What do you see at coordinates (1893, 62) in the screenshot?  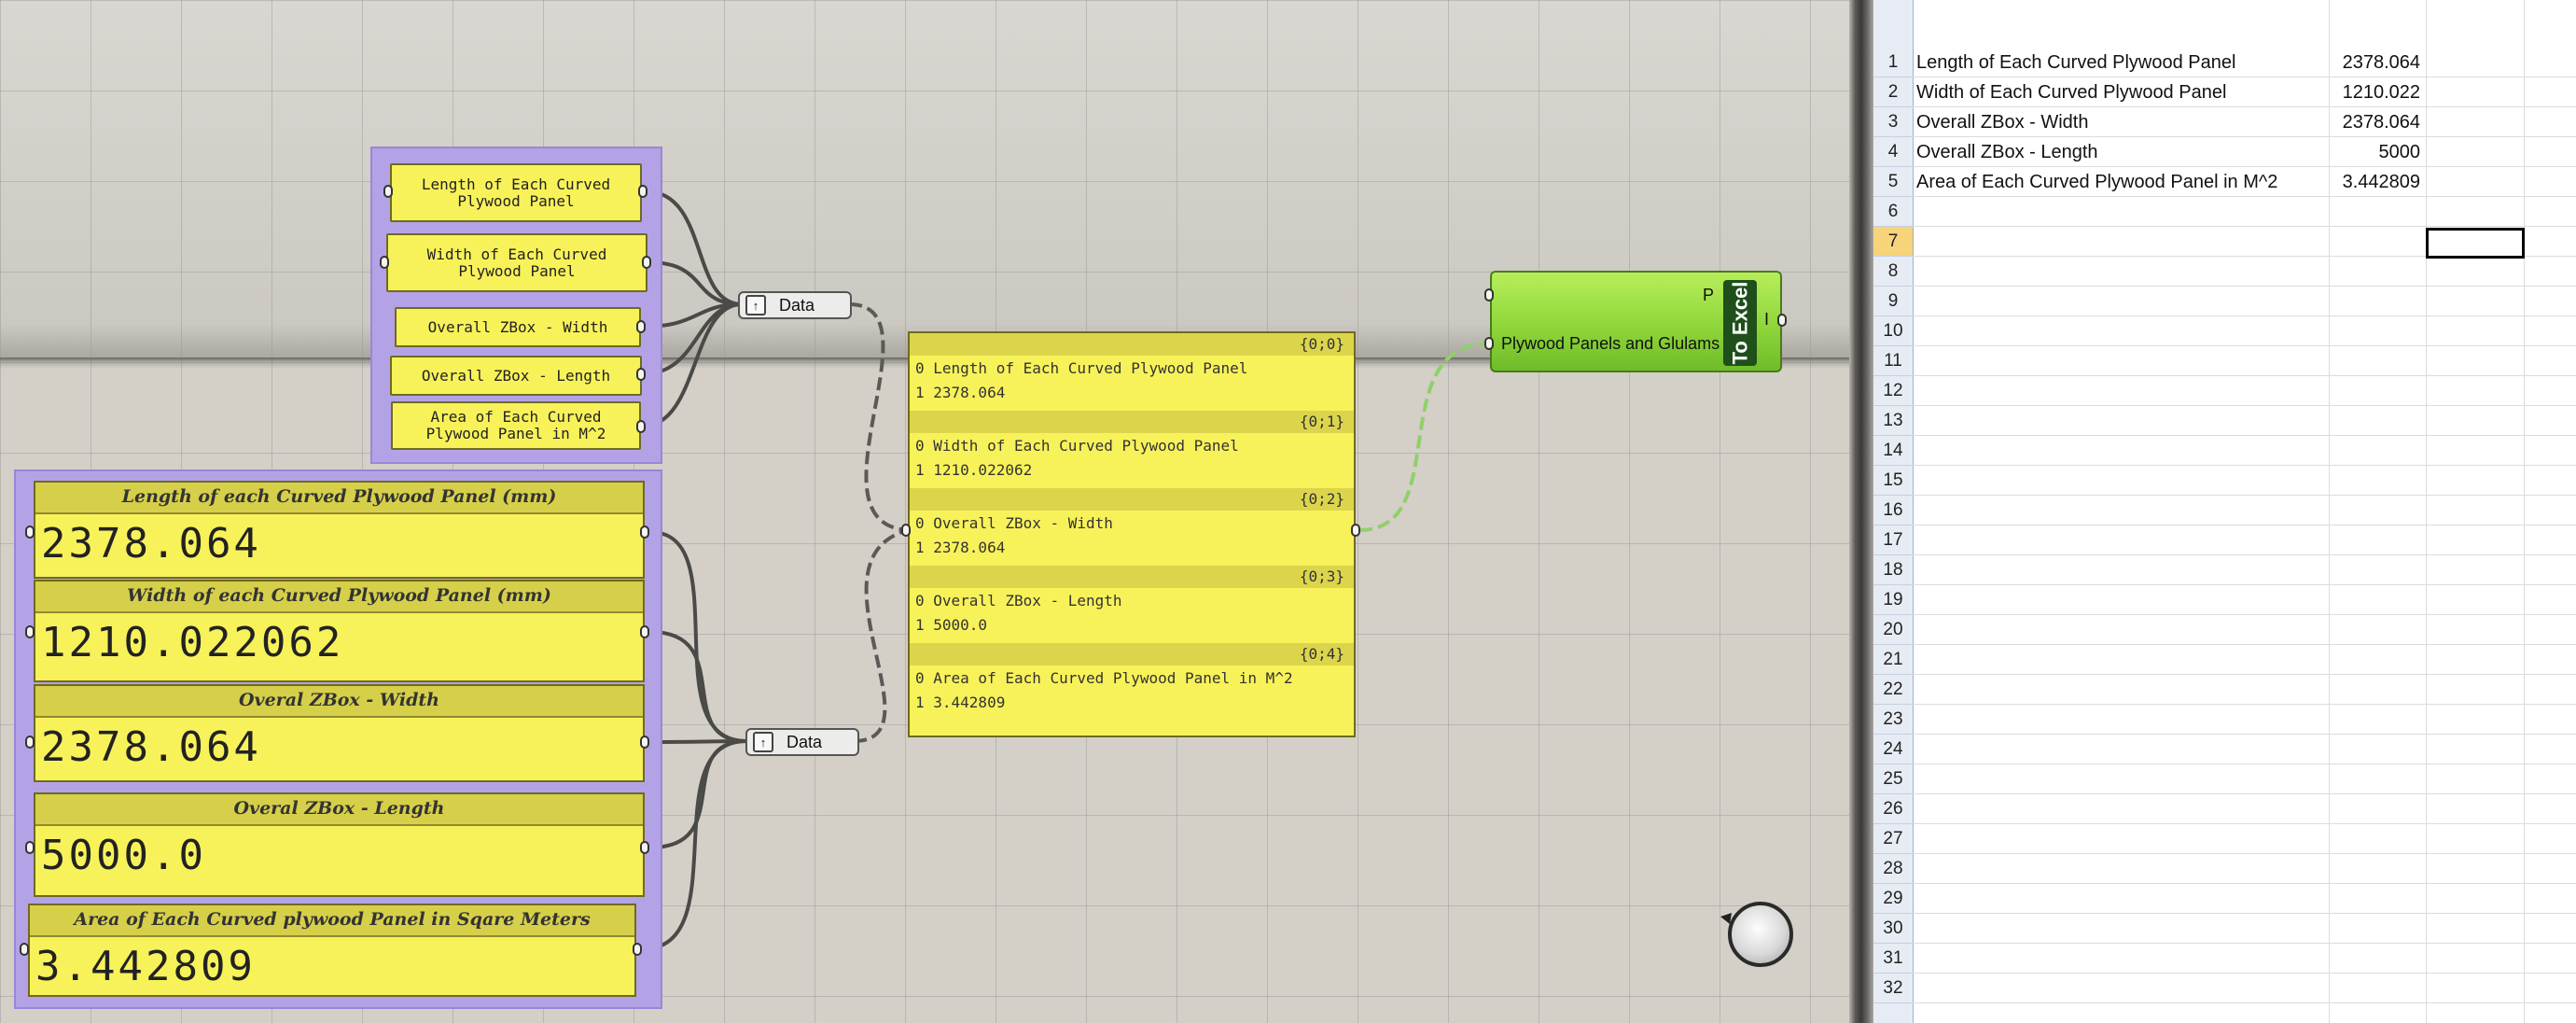 I see `row-header: 1` at bounding box center [1893, 62].